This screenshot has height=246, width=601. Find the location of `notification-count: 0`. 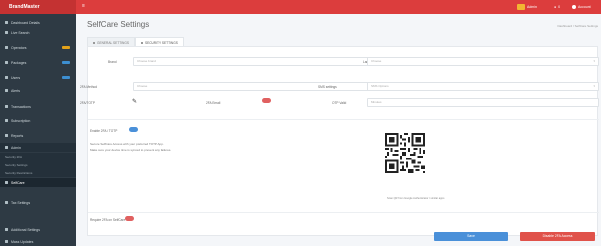

notification-count: 0 is located at coordinates (559, 7).